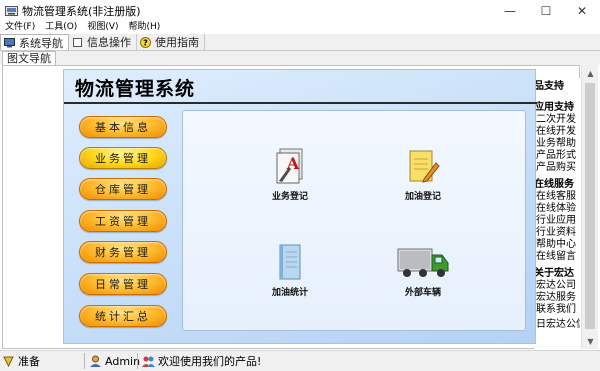  I want to click on nav-button-statistics: 统计汇总, so click(123, 316).